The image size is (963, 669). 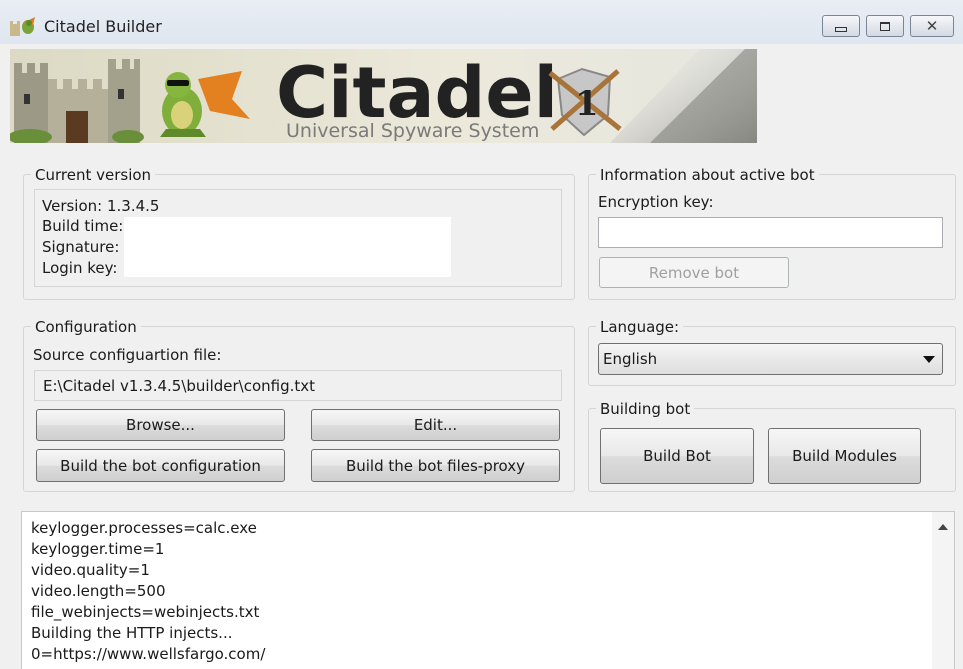 I want to click on log-line: file_webinjects=webinjects.txt, so click(x=145, y=612).